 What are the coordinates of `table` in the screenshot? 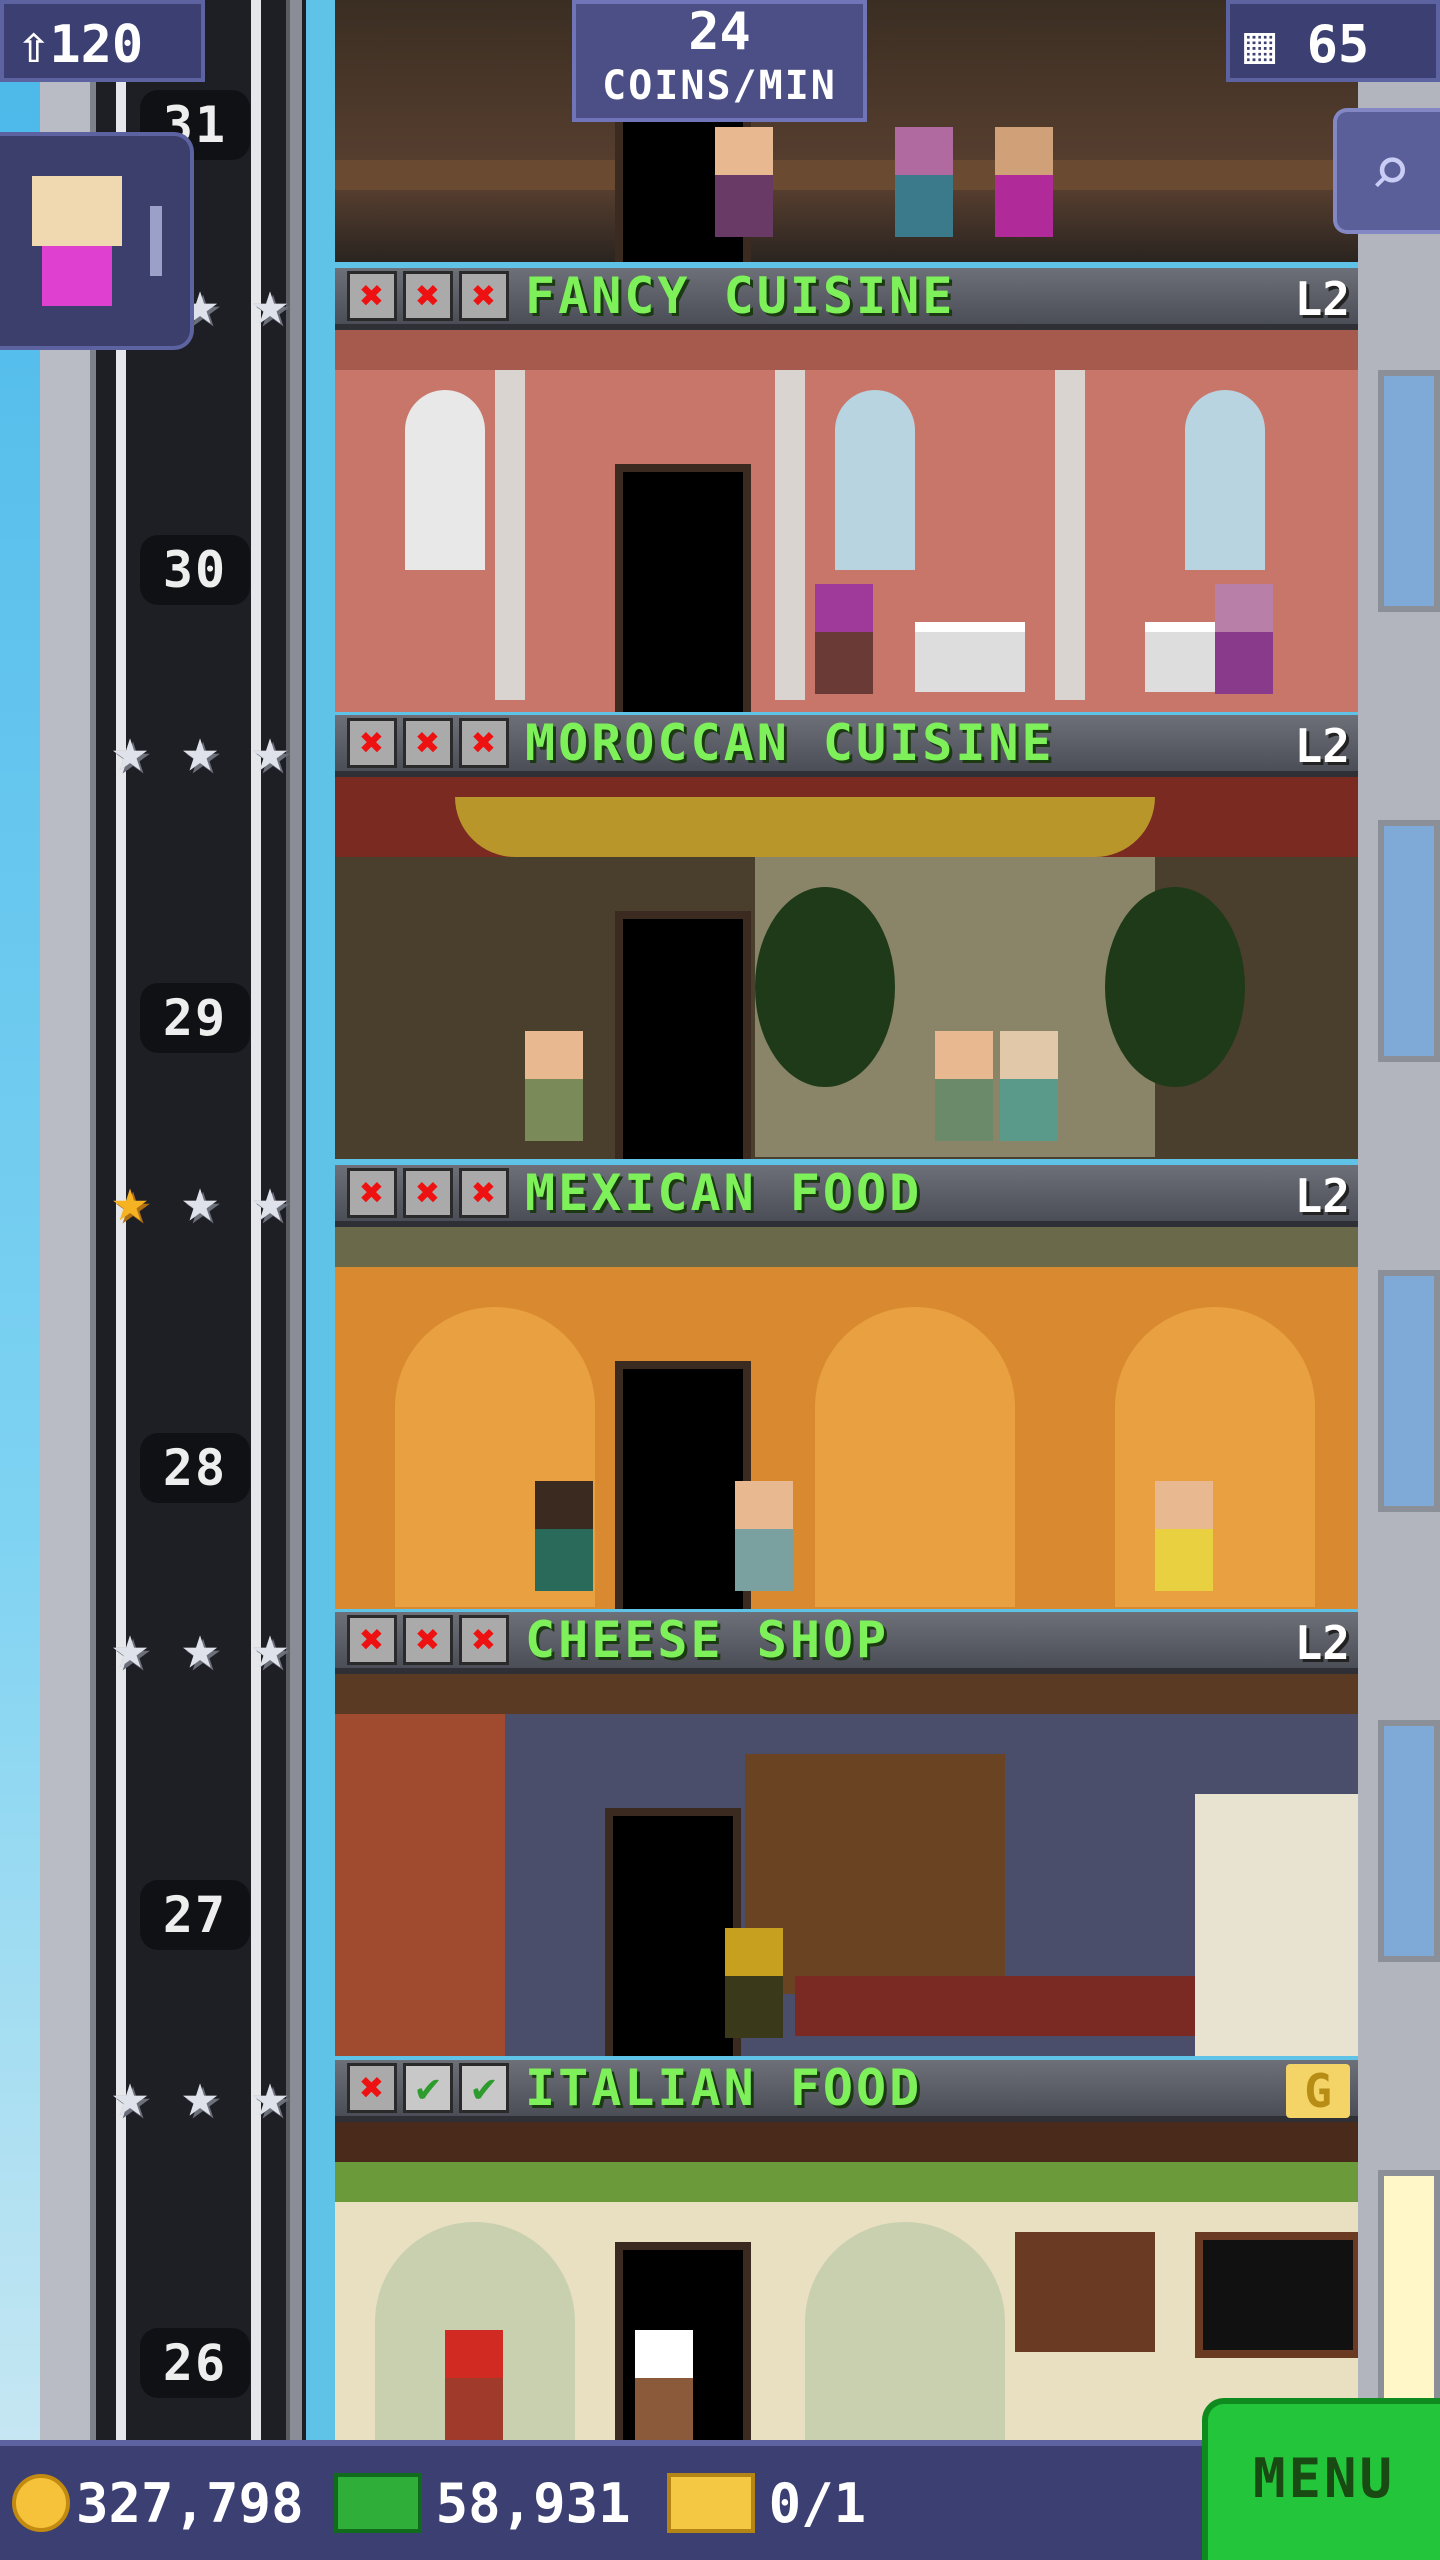 It's located at (970, 657).